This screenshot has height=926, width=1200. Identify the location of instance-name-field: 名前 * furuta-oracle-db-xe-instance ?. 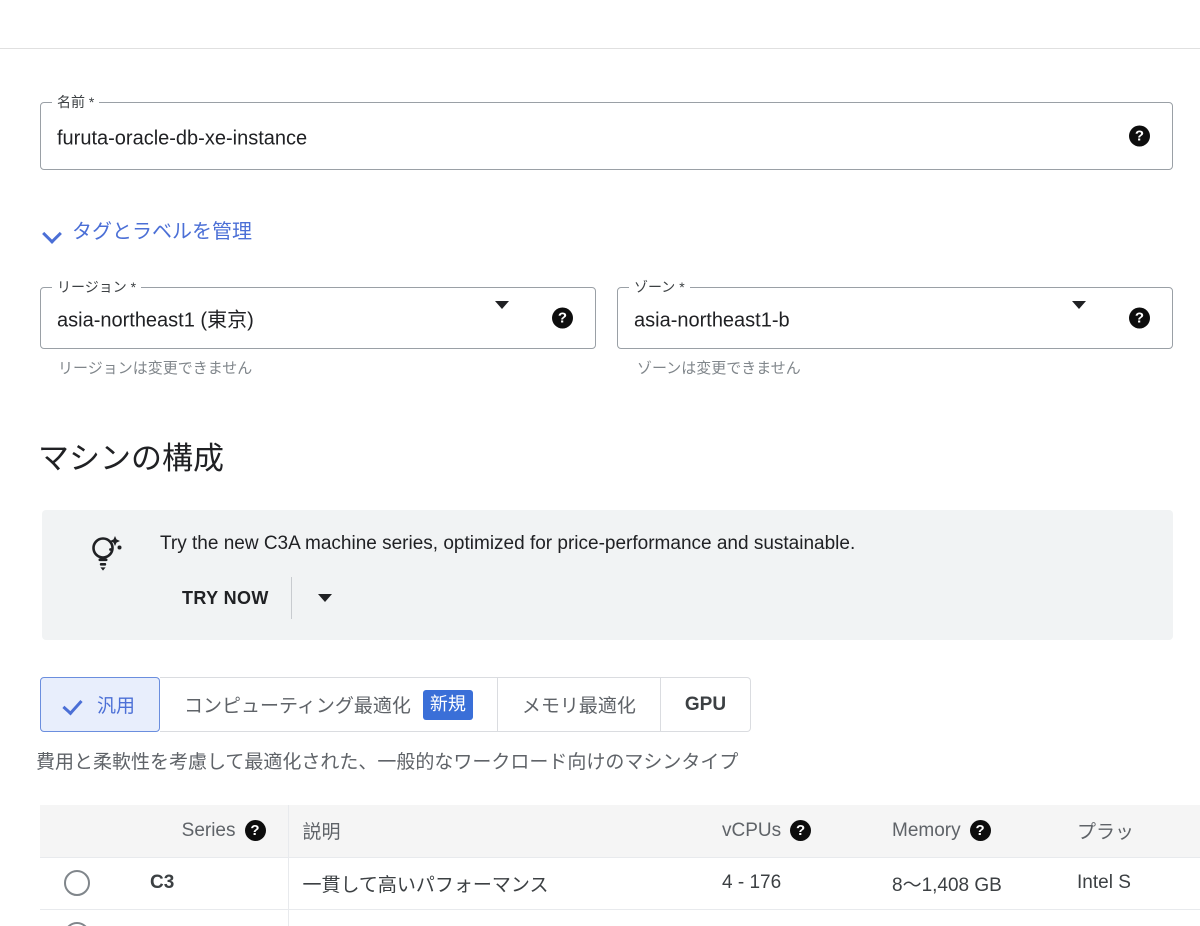
(606, 132).